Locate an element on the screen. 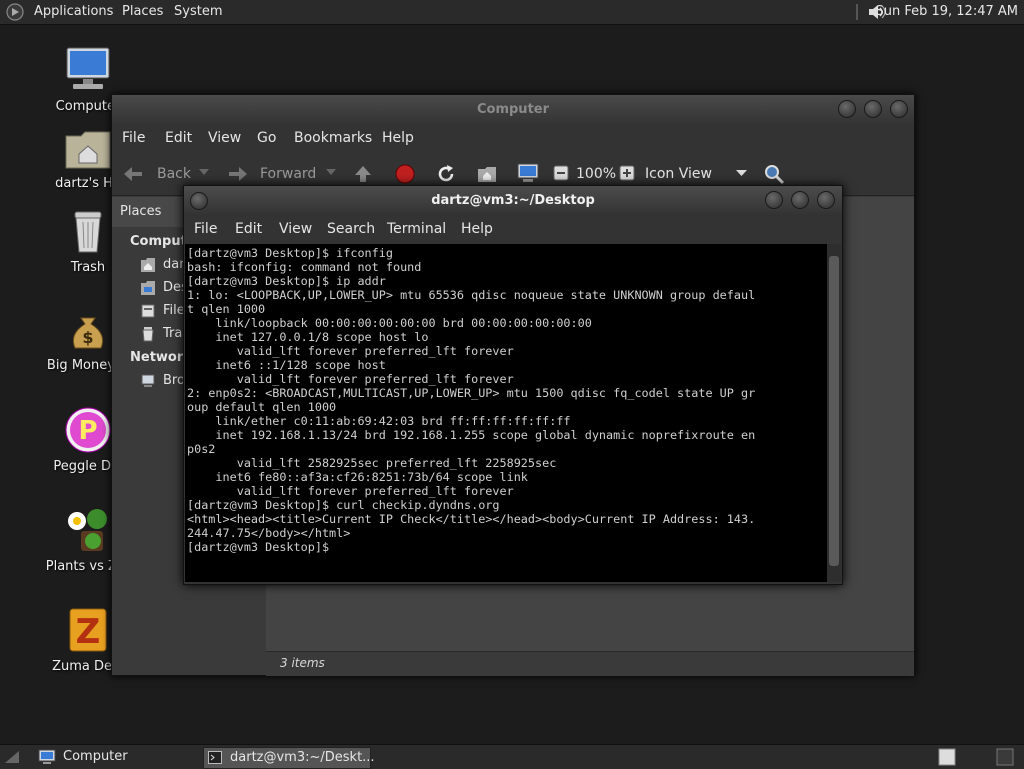  menu-go: Go is located at coordinates (266, 138).